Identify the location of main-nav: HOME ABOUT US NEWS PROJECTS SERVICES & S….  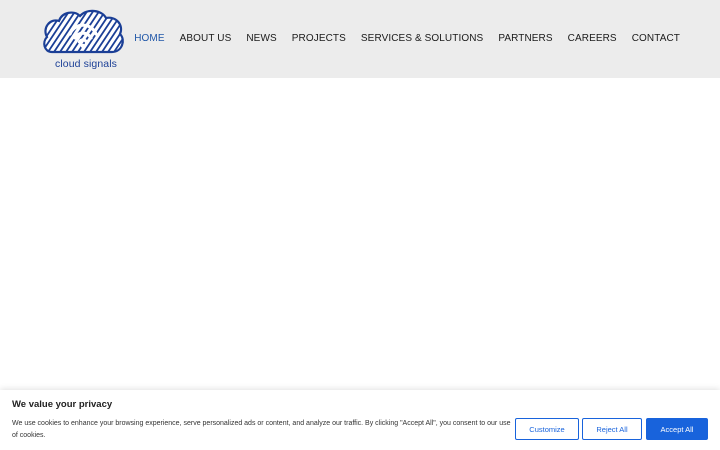
(407, 38).